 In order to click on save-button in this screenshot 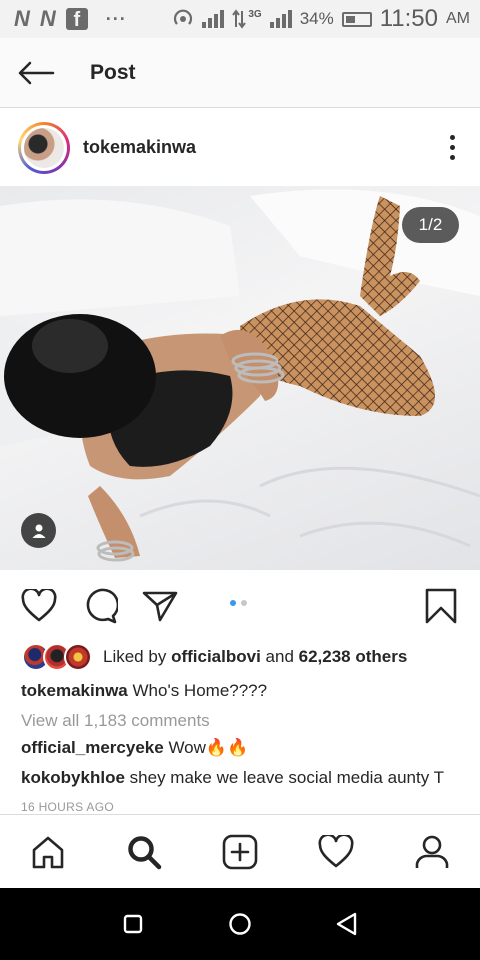, I will do `click(441, 606)`.